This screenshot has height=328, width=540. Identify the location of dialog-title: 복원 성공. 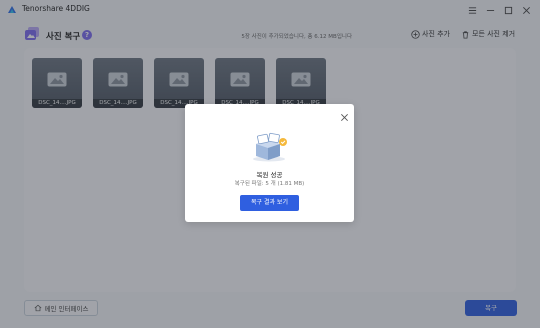
(269, 175).